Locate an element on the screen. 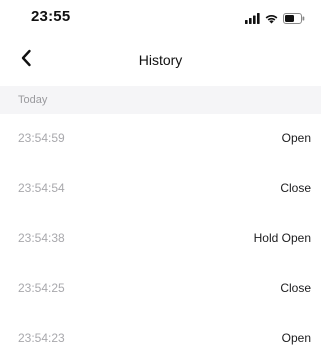 The height and width of the screenshot is (364, 321). row-action: Hold Open is located at coordinates (282, 238).